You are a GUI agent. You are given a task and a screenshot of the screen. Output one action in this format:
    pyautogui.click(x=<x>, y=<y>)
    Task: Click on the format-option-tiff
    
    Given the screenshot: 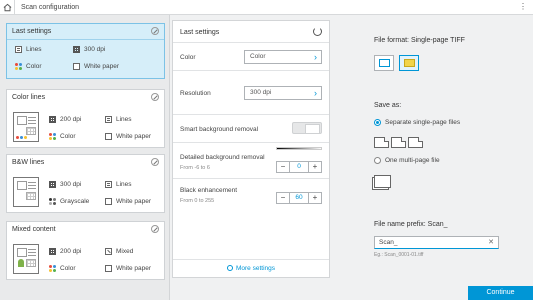 What is the action you would take?
    pyautogui.click(x=384, y=63)
    